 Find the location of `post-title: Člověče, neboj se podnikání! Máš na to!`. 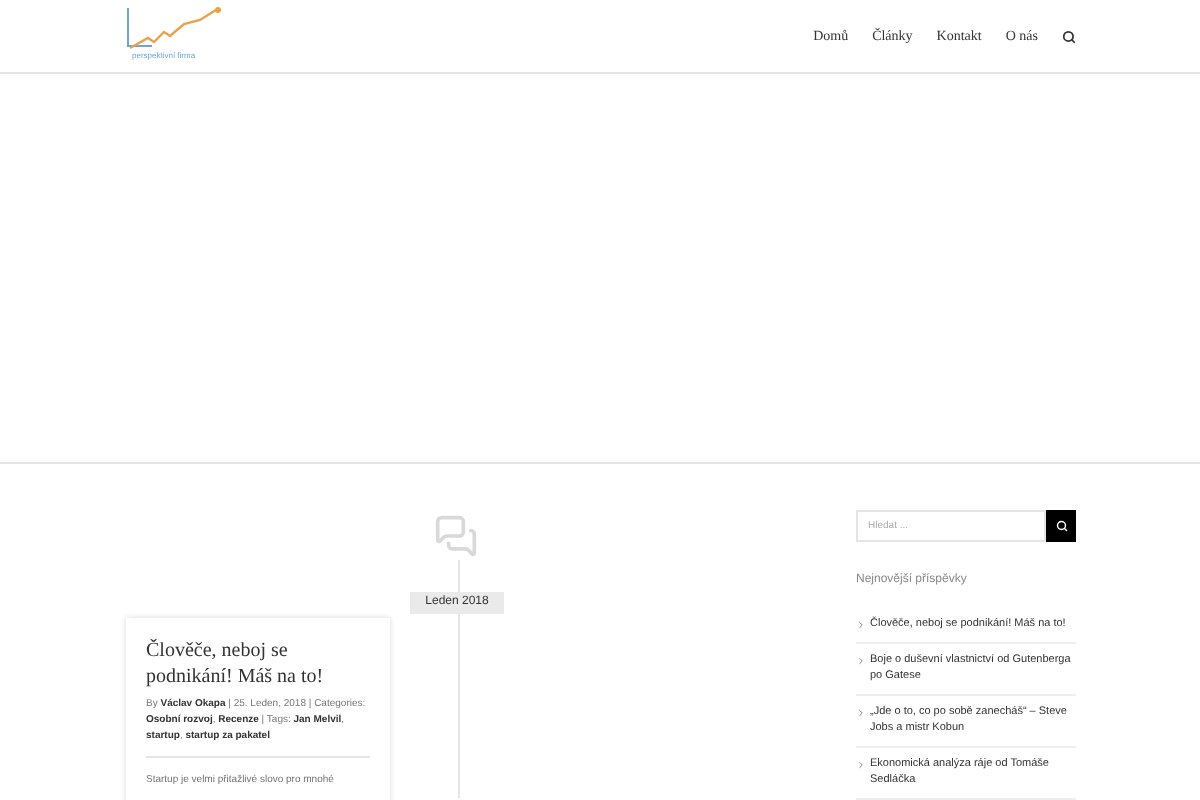

post-title: Člověče, neboj se podnikání! Máš na to! is located at coordinates (258, 664).